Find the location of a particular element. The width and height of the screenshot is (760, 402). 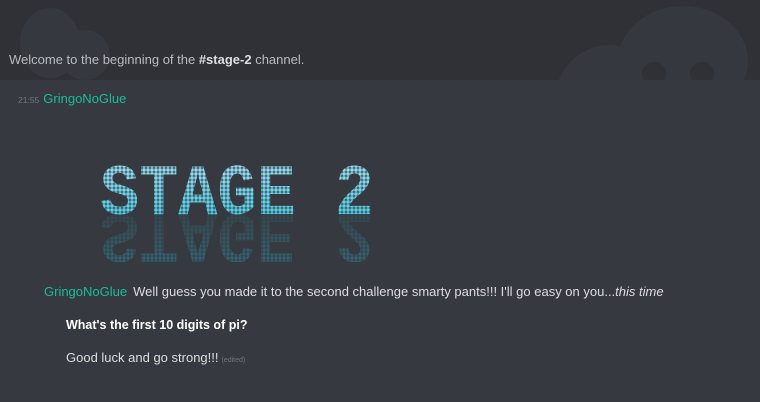

closing-message: Good luck and go strong!!! (edited) is located at coordinates (155, 357).